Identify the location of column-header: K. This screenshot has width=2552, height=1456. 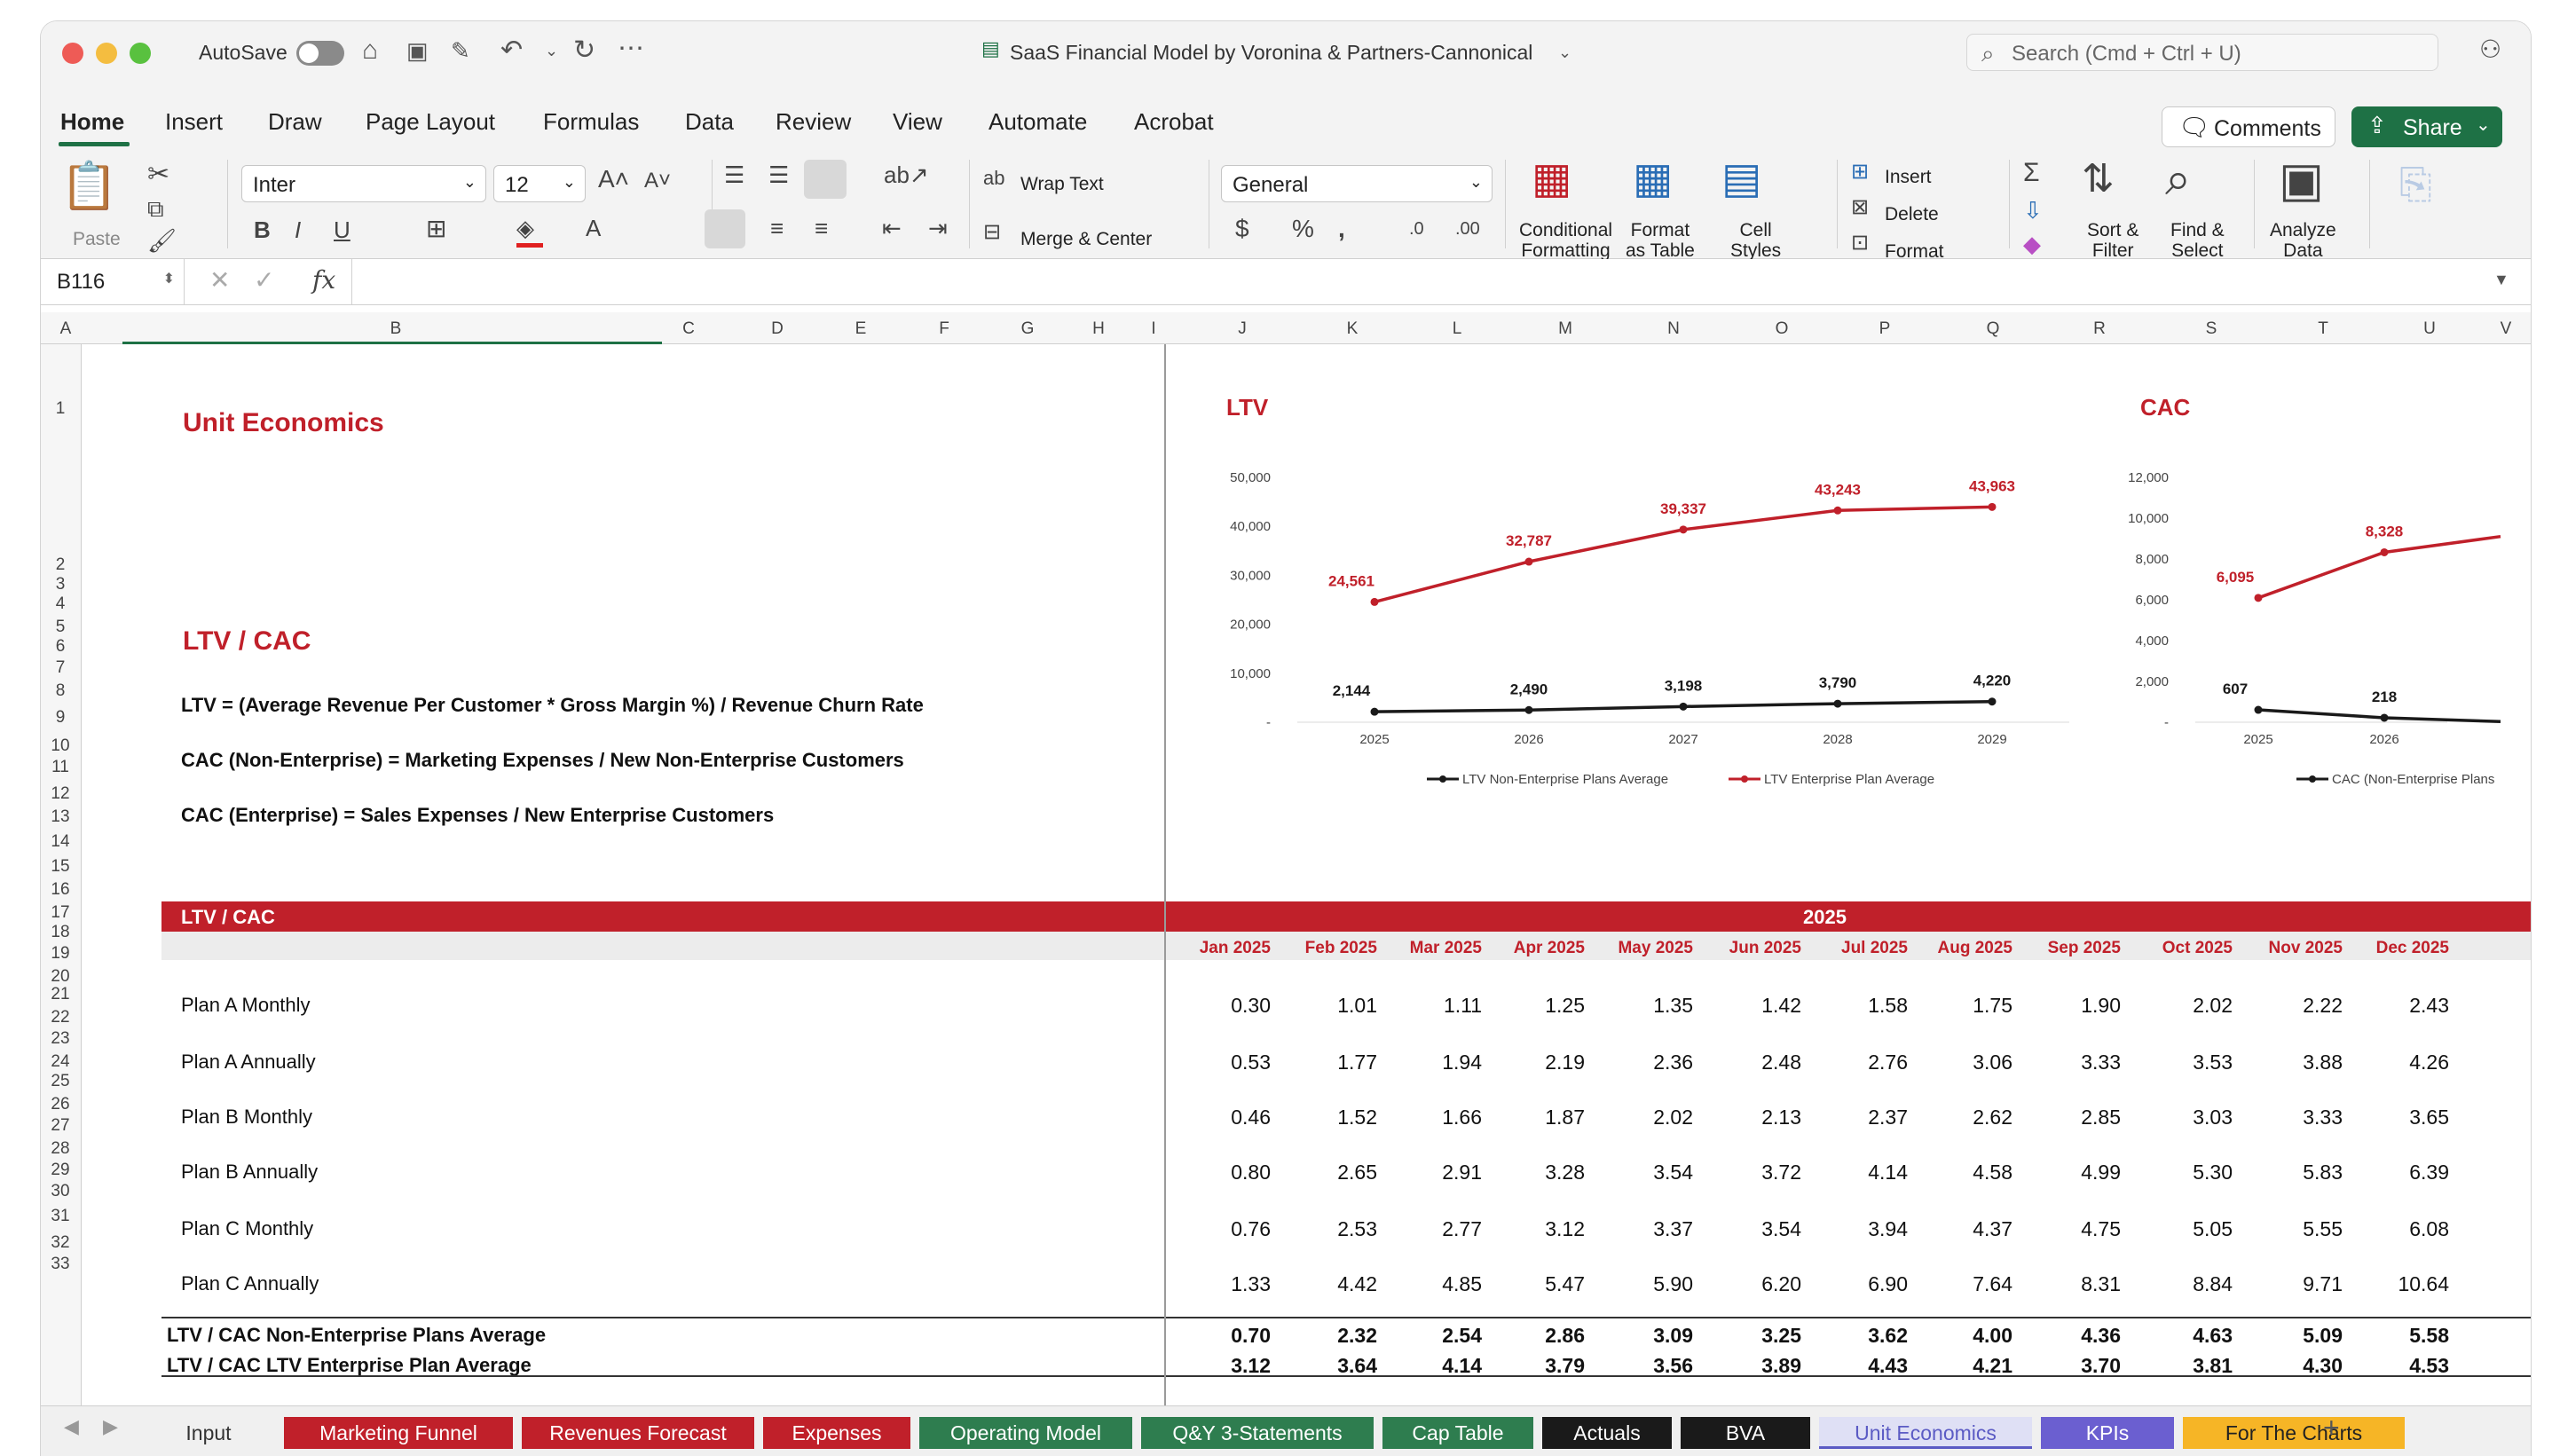
(1352, 329).